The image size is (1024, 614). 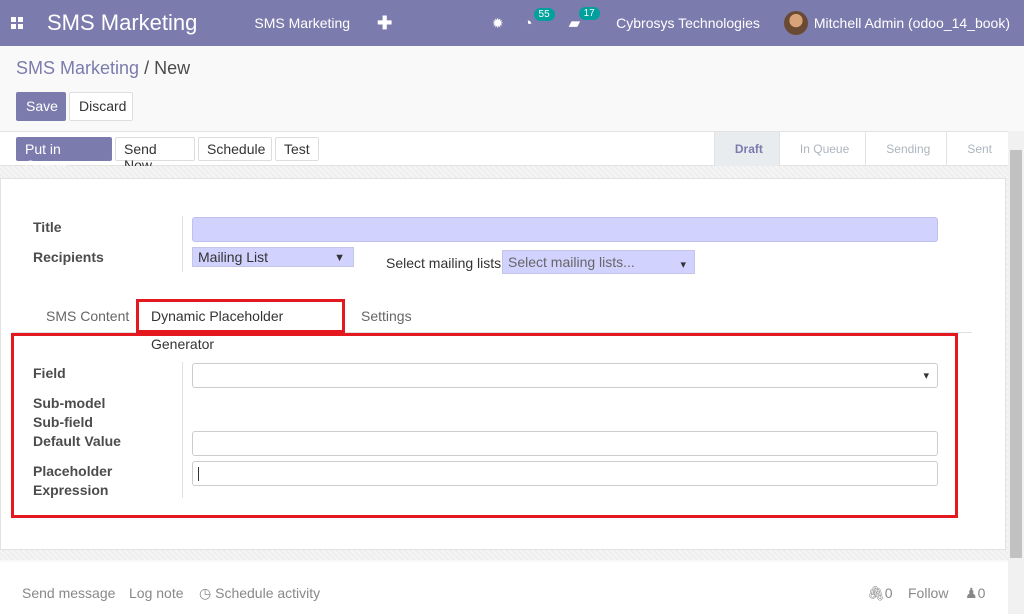 I want to click on stage-sending: Sending, so click(x=905, y=149).